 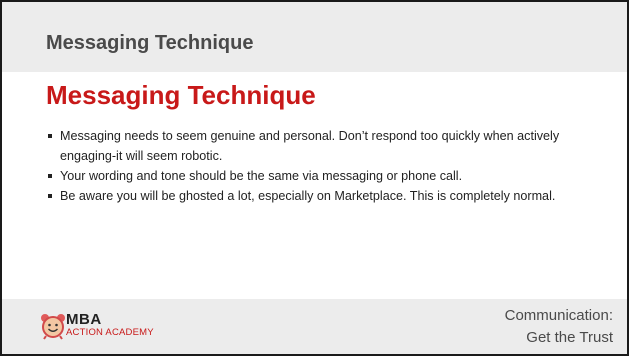 What do you see at coordinates (569, 337) in the screenshot?
I see `section-label-line2: Get the Trust` at bounding box center [569, 337].